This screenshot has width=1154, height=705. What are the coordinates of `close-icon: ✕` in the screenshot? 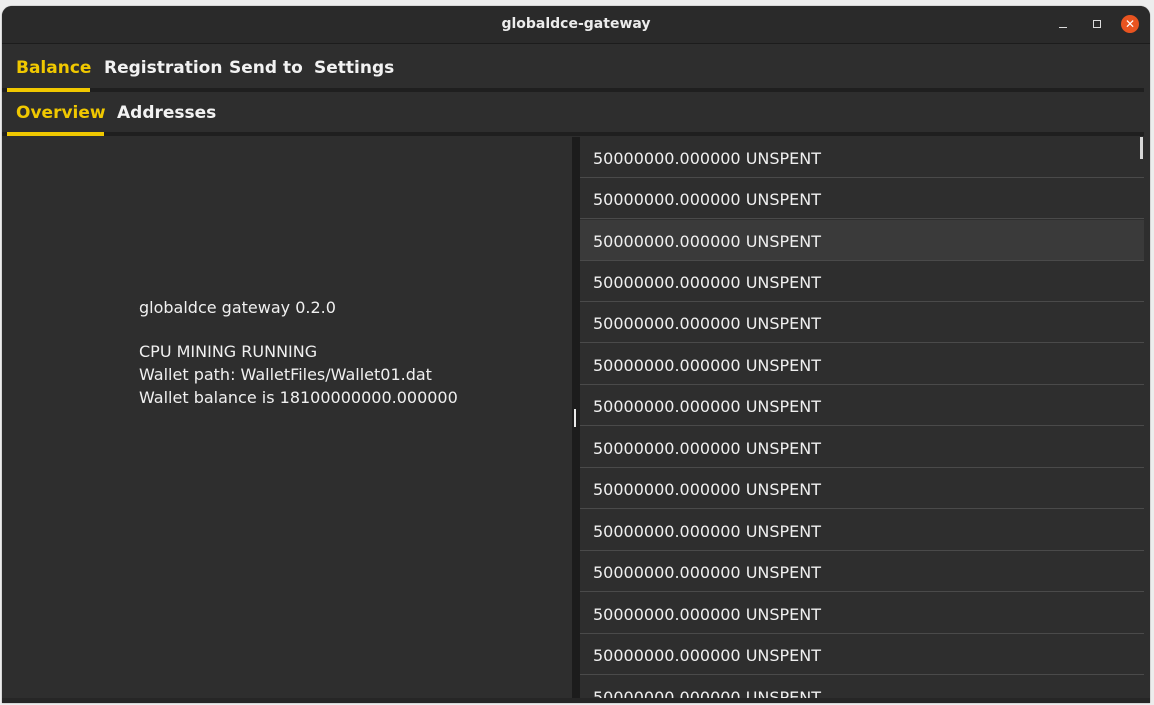 It's located at (1130, 24).